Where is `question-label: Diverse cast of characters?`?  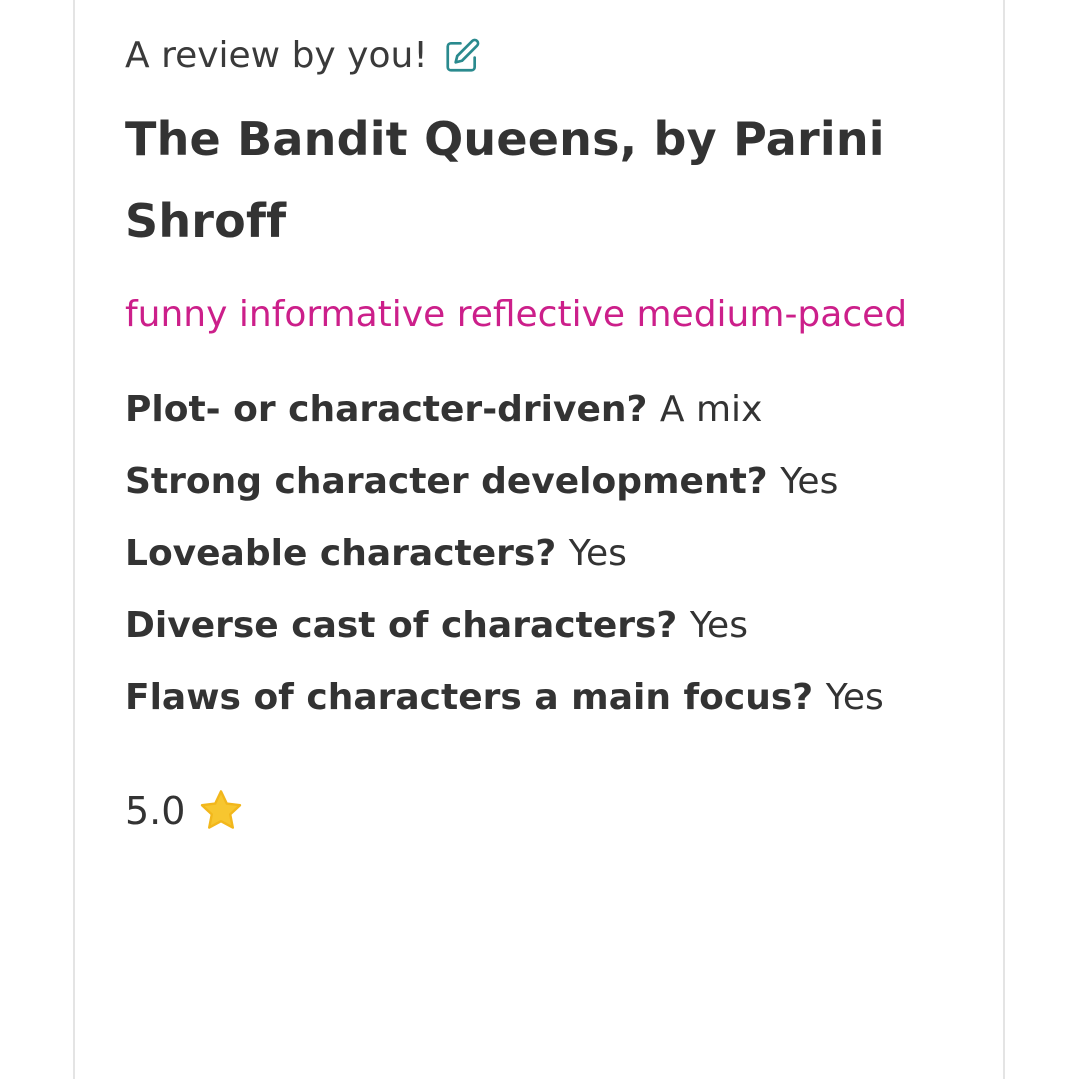
question-label: Diverse cast of characters? is located at coordinates (407, 625).